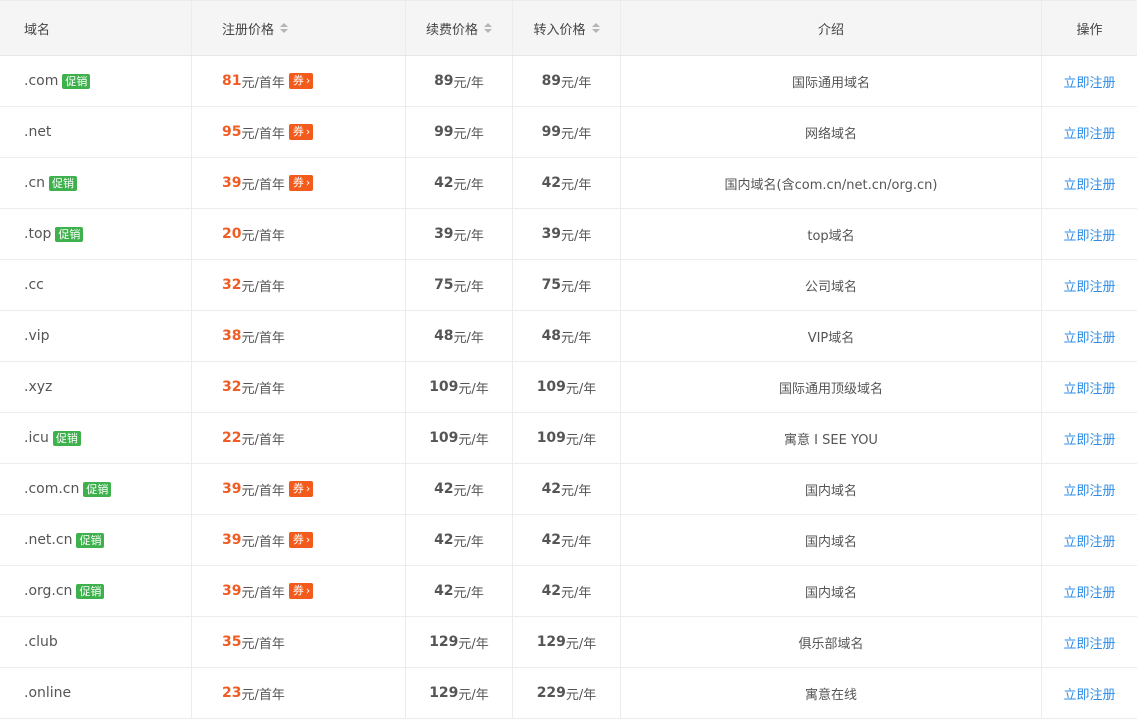 Image resolution: width=1145 pixels, height=719 pixels. I want to click on renew-price: 99, so click(444, 132).